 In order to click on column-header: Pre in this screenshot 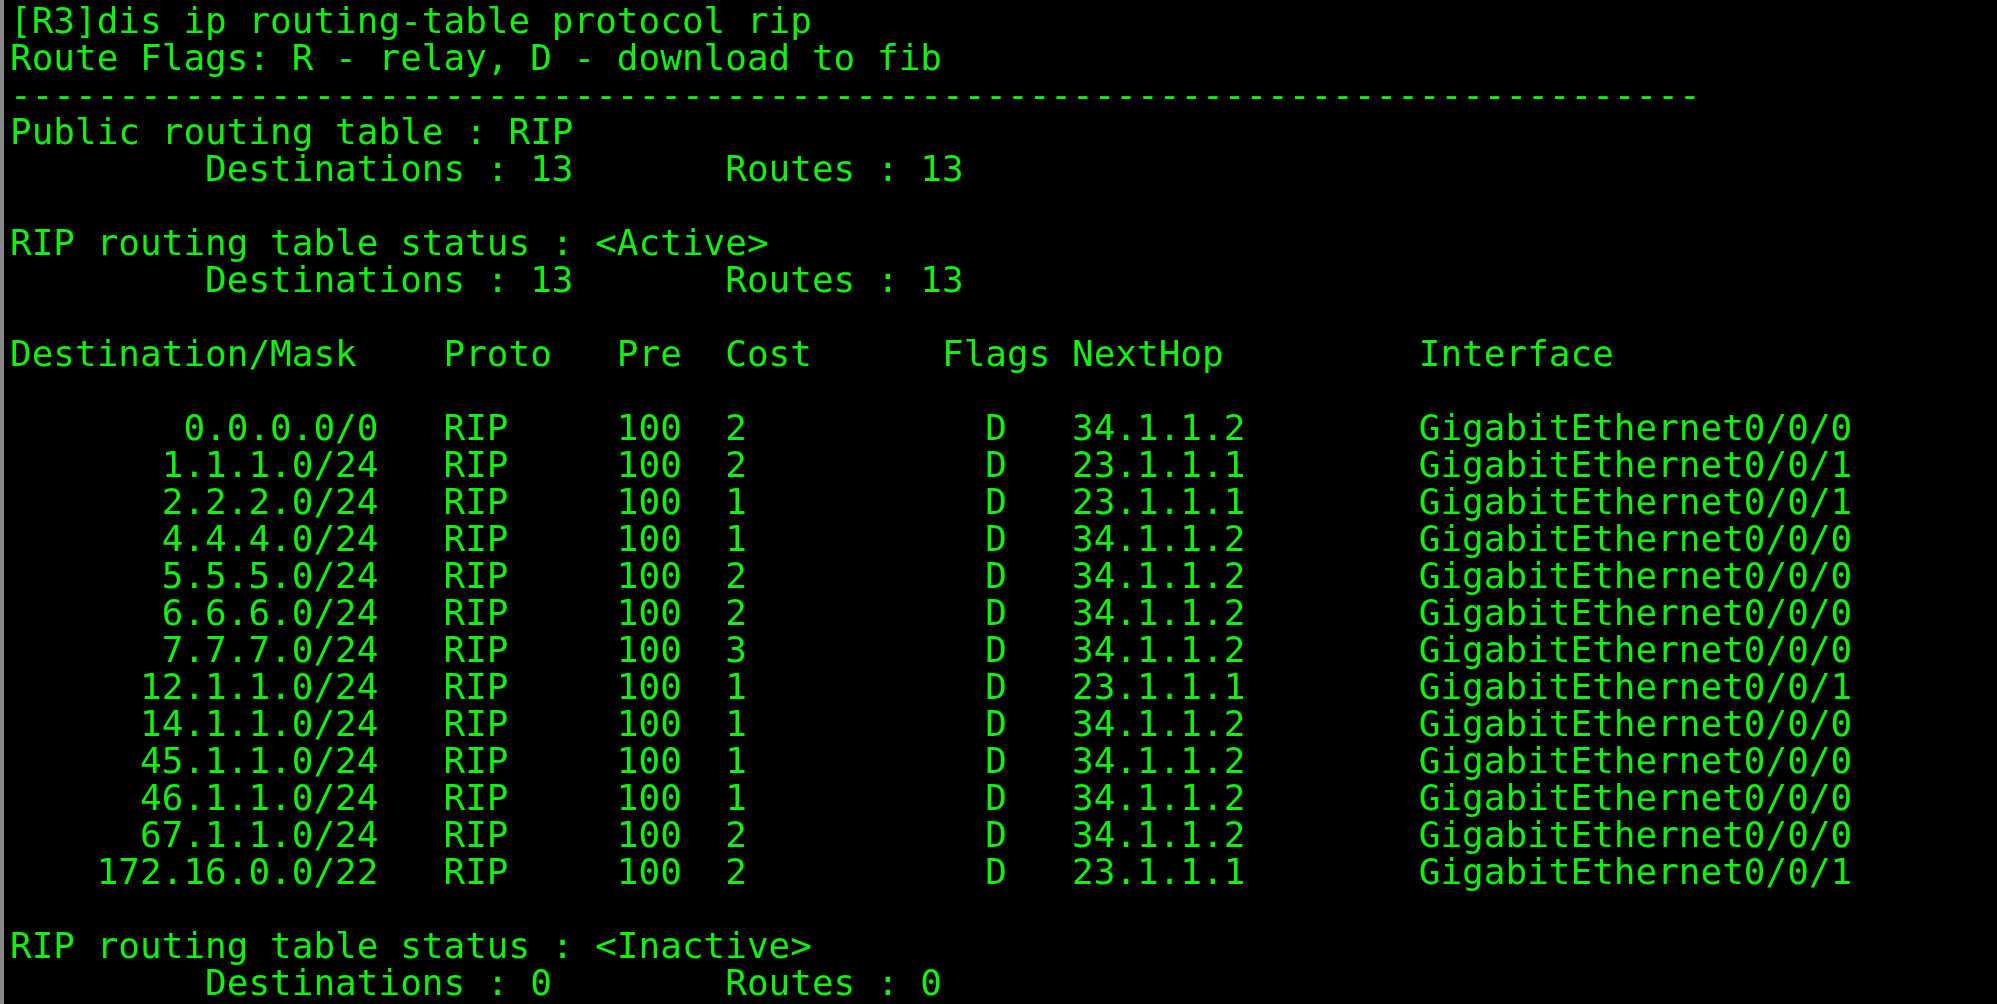, I will do `click(649, 353)`.